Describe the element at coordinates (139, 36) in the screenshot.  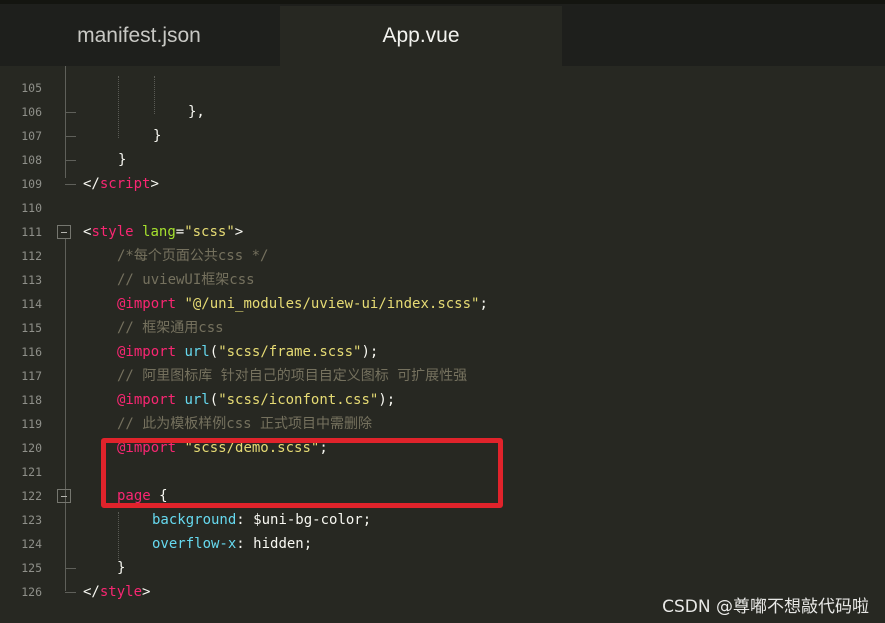
I see `tab-manifest-json: manifest.json` at that location.